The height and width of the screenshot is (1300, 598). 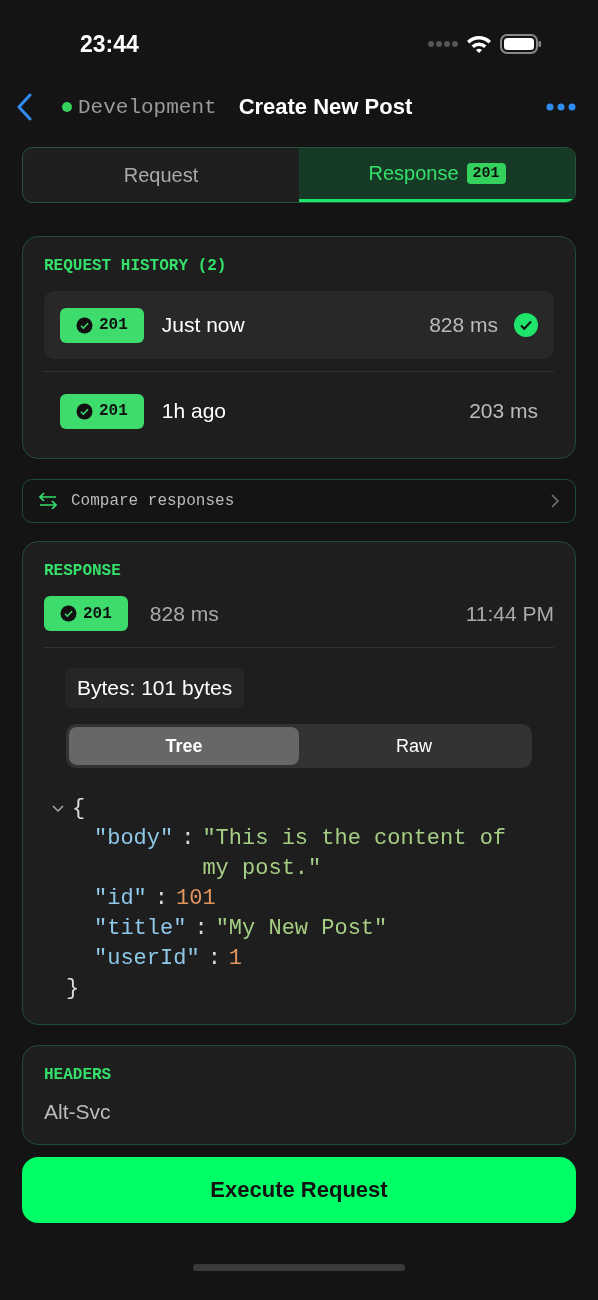 I want to click on more-button, so click(x=561, y=107).